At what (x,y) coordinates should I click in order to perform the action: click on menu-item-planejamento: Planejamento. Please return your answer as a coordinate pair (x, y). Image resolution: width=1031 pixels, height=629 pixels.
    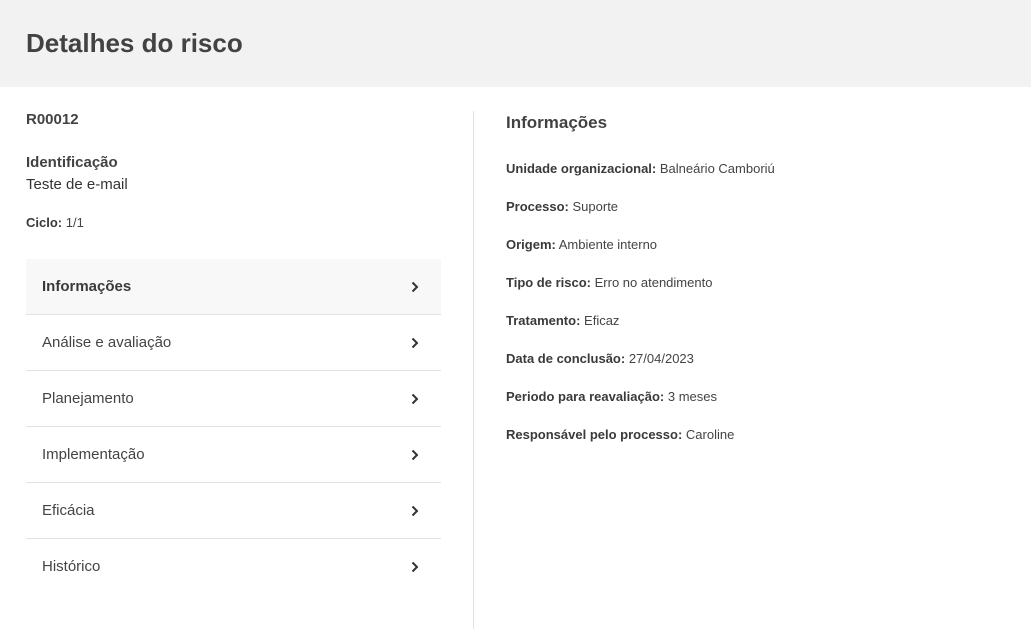
    Looking at the image, I should click on (233, 399).